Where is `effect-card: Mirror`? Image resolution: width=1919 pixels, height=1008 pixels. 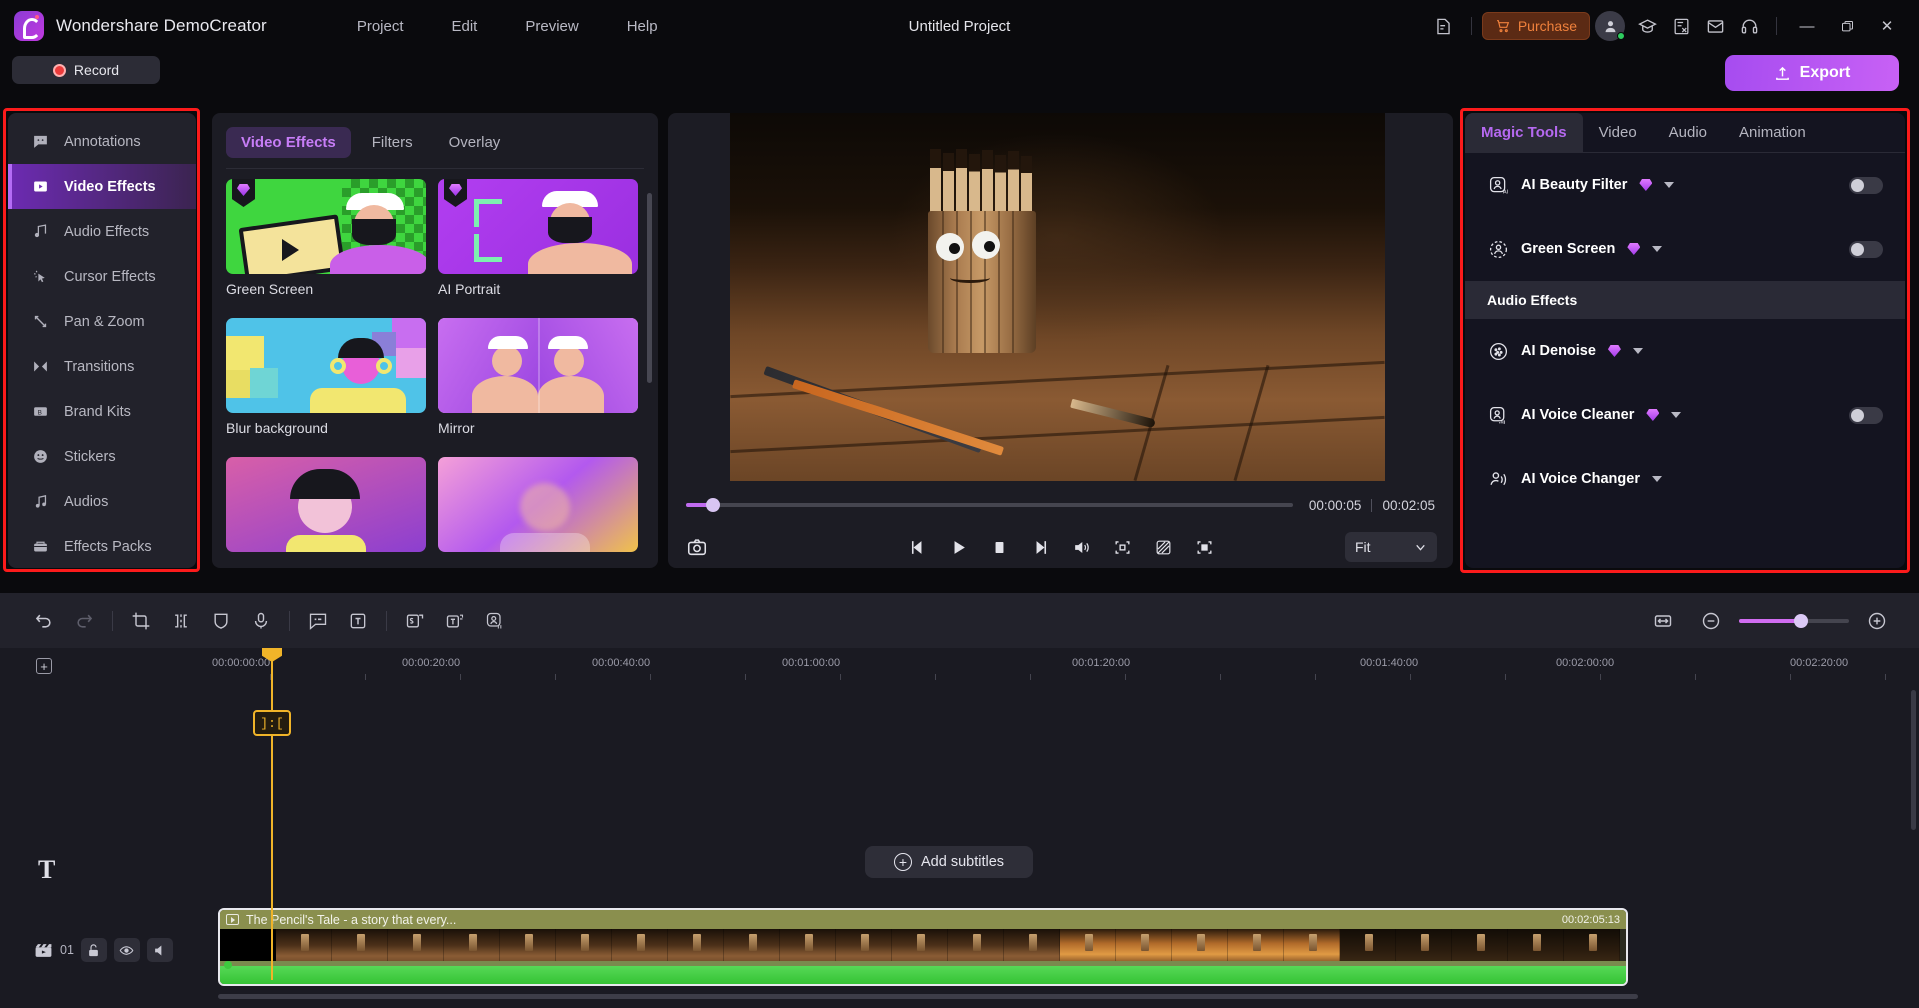
effect-card: Mirror is located at coordinates (538, 381).